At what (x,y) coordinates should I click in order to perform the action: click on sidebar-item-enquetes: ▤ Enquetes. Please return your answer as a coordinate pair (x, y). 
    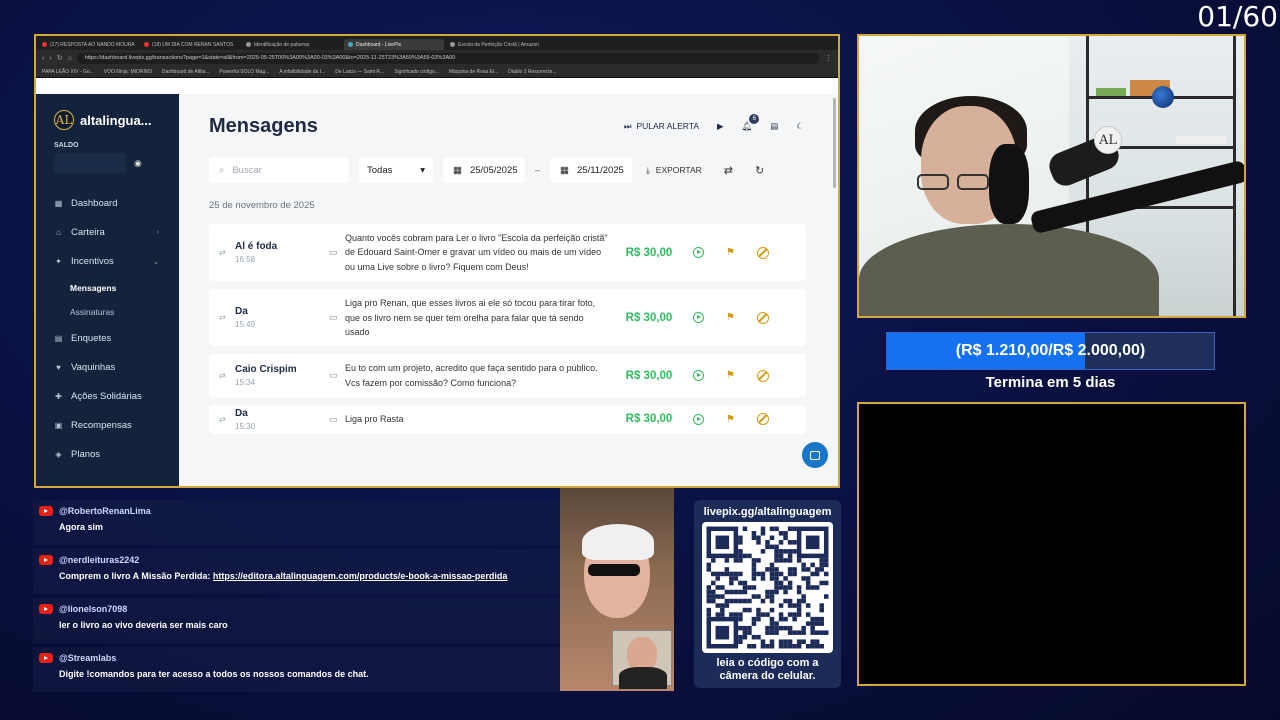
    Looking at the image, I should click on (107, 338).